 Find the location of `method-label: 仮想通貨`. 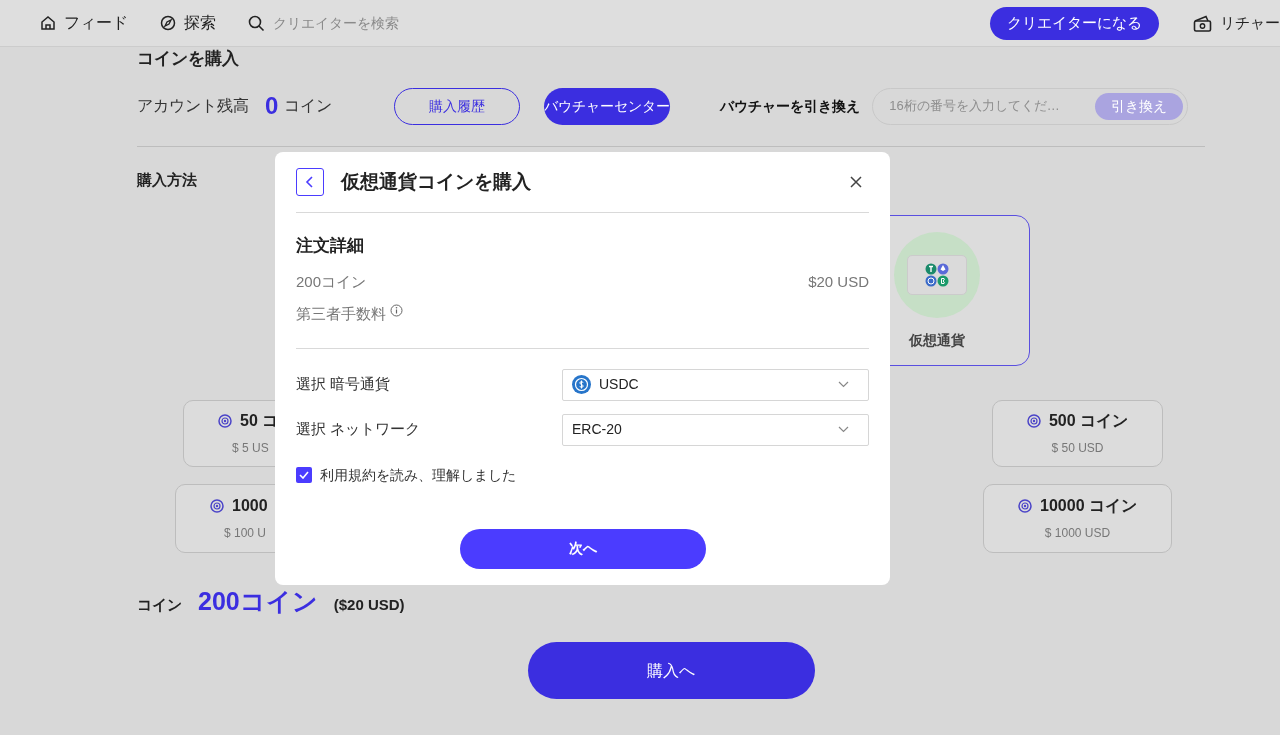

method-label: 仮想通貨 is located at coordinates (937, 340).